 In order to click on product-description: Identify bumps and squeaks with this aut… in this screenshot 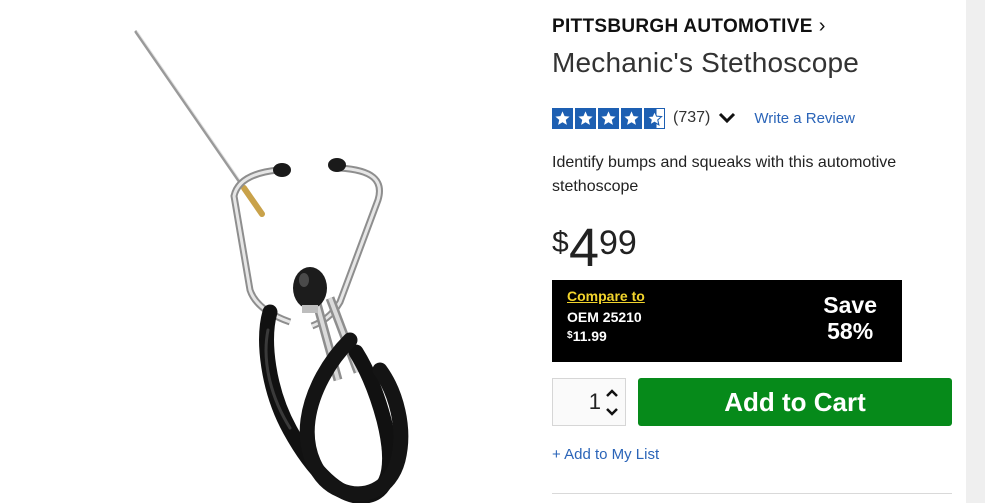, I will do `click(724, 174)`.